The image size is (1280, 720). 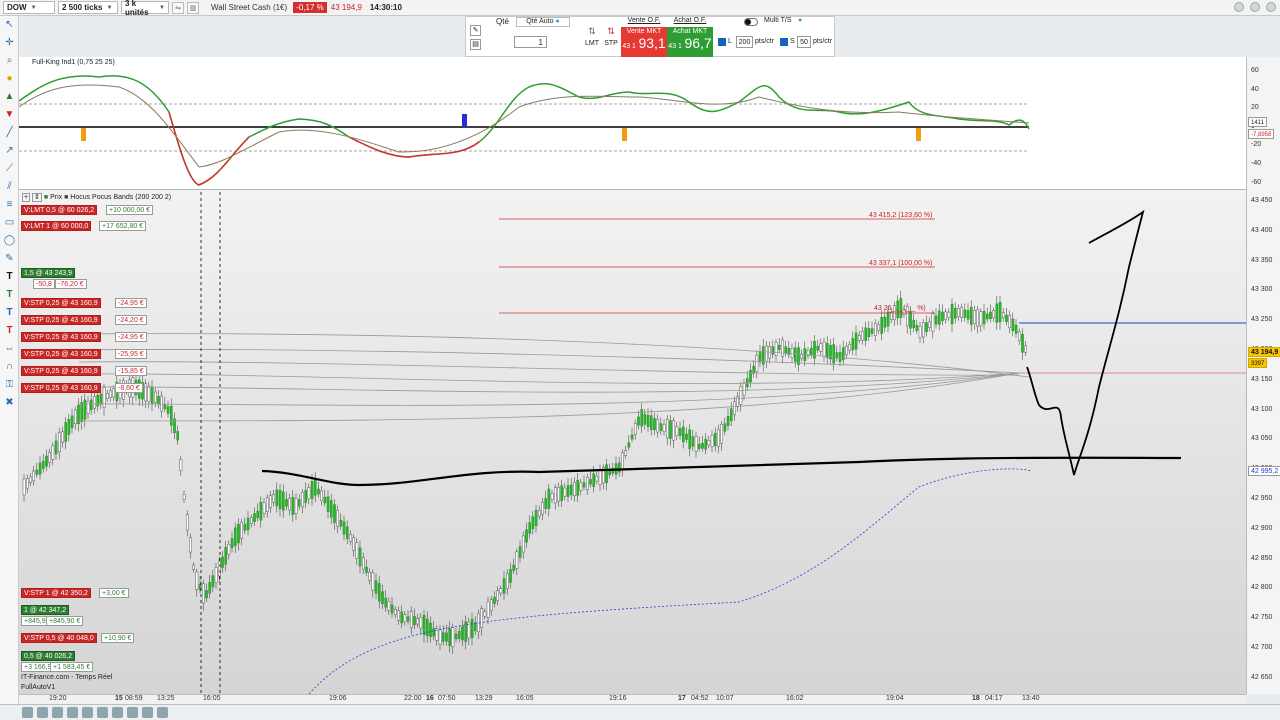 What do you see at coordinates (87, 712) in the screenshot?
I see `grid-icon` at bounding box center [87, 712].